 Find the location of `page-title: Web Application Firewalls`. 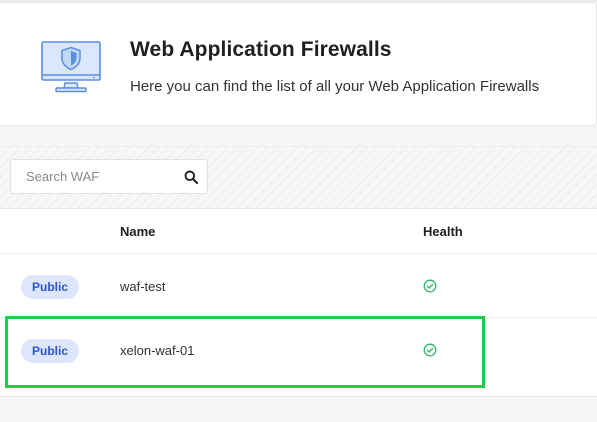

page-title: Web Application Firewalls is located at coordinates (261, 49).